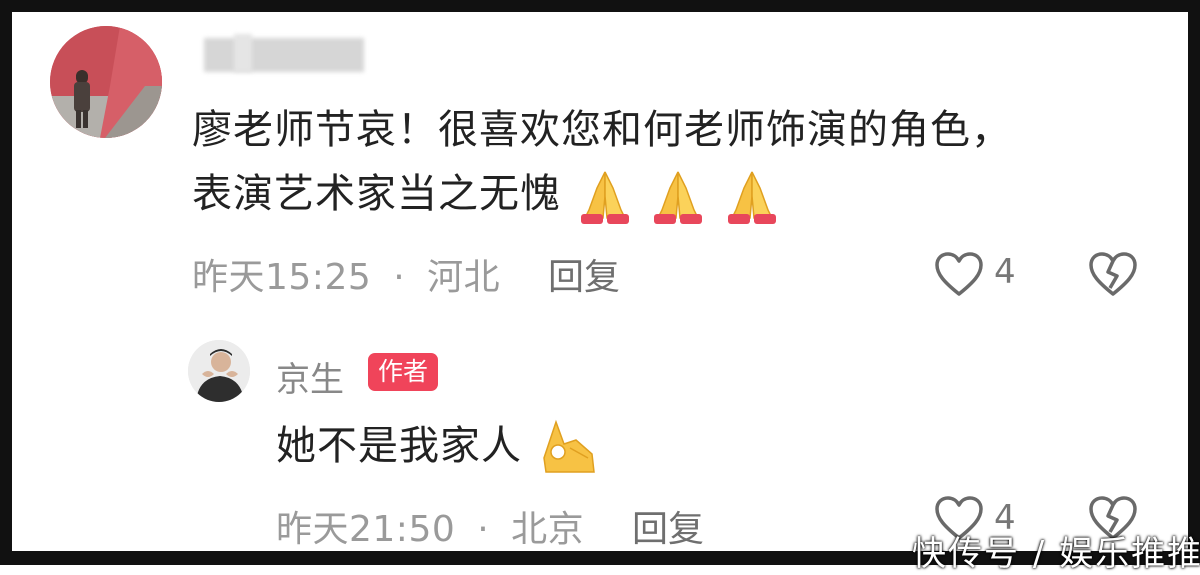  What do you see at coordinates (548, 529) in the screenshot?
I see `reply-location: 北京` at bounding box center [548, 529].